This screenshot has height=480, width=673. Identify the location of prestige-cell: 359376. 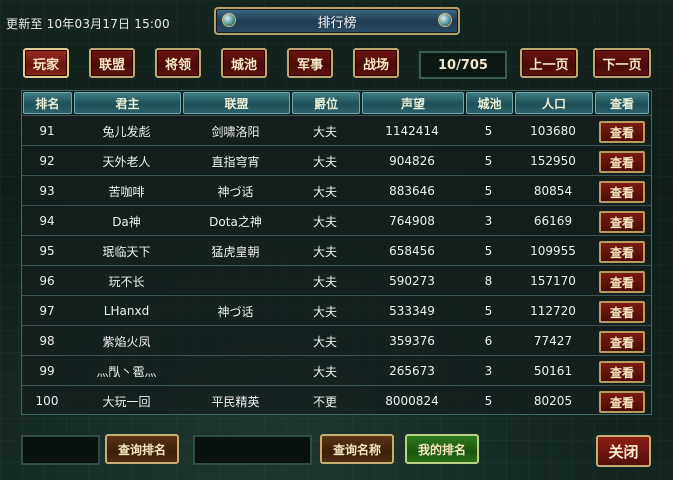
(412, 341).